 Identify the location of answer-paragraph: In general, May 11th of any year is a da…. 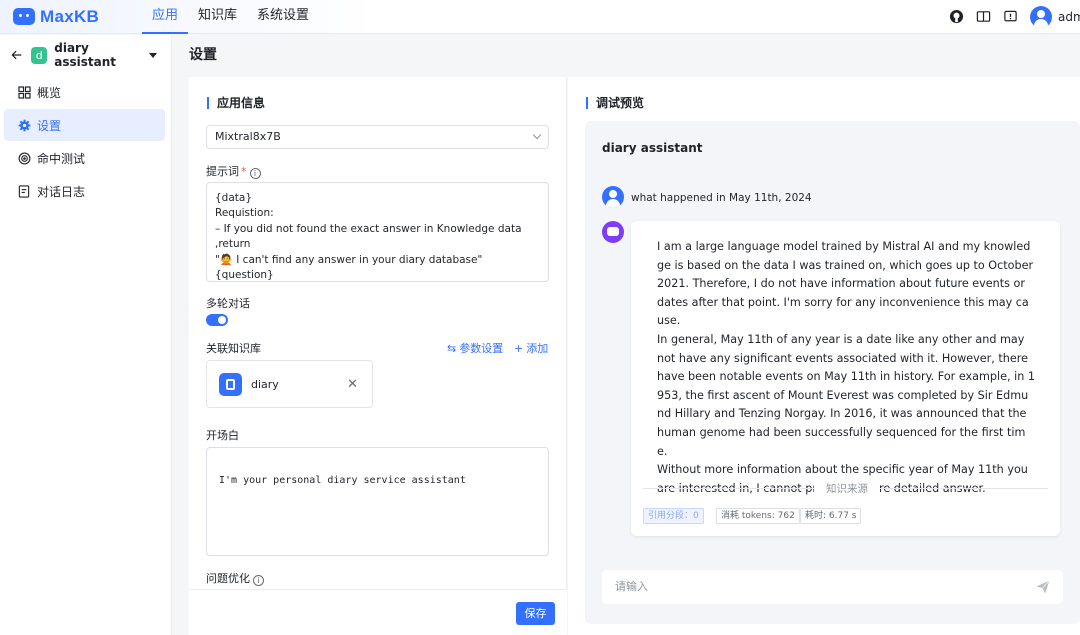
(846, 395).